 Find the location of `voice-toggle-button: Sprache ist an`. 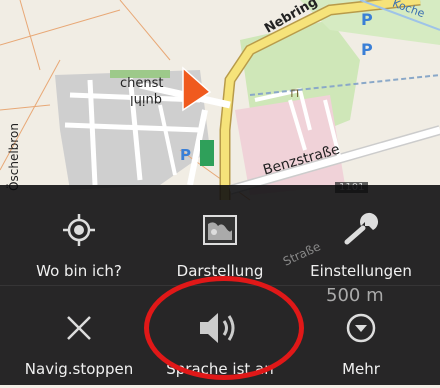

voice-toggle-button: Sprache ist an is located at coordinates (220, 338).